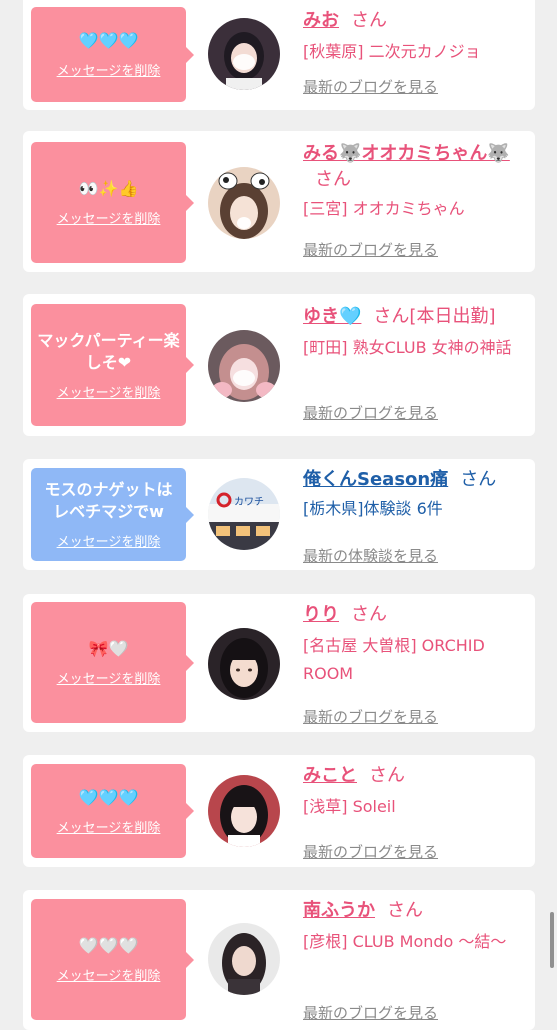 This screenshot has width=557, height=1030. What do you see at coordinates (321, 20) in the screenshot?
I see `sender-name: みお` at bounding box center [321, 20].